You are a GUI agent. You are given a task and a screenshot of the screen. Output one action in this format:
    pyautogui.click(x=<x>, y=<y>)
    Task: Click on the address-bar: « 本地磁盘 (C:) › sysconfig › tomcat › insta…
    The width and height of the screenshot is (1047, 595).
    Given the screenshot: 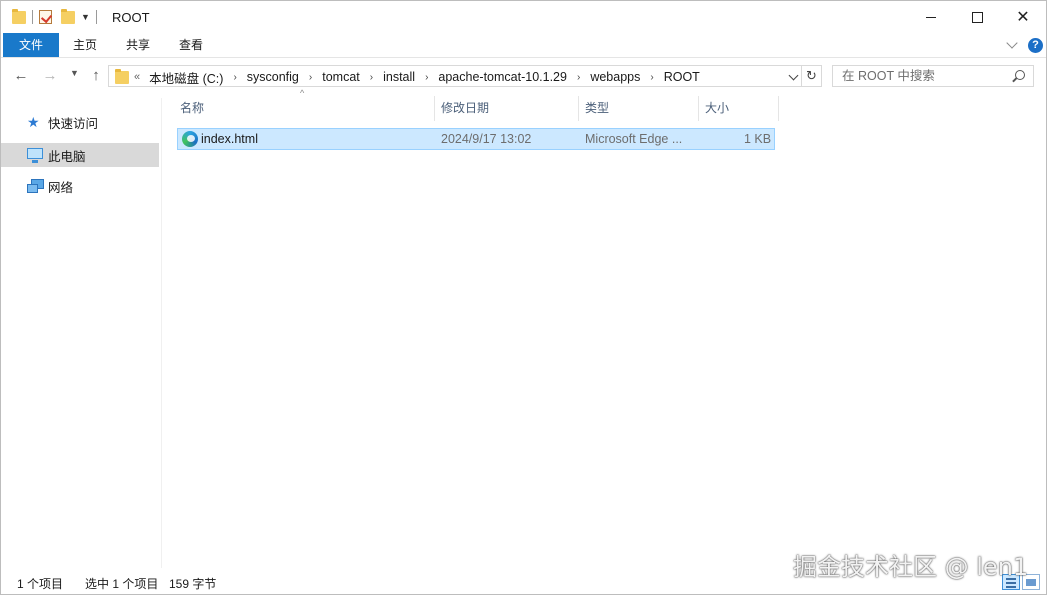 What is the action you would take?
    pyautogui.click(x=455, y=76)
    